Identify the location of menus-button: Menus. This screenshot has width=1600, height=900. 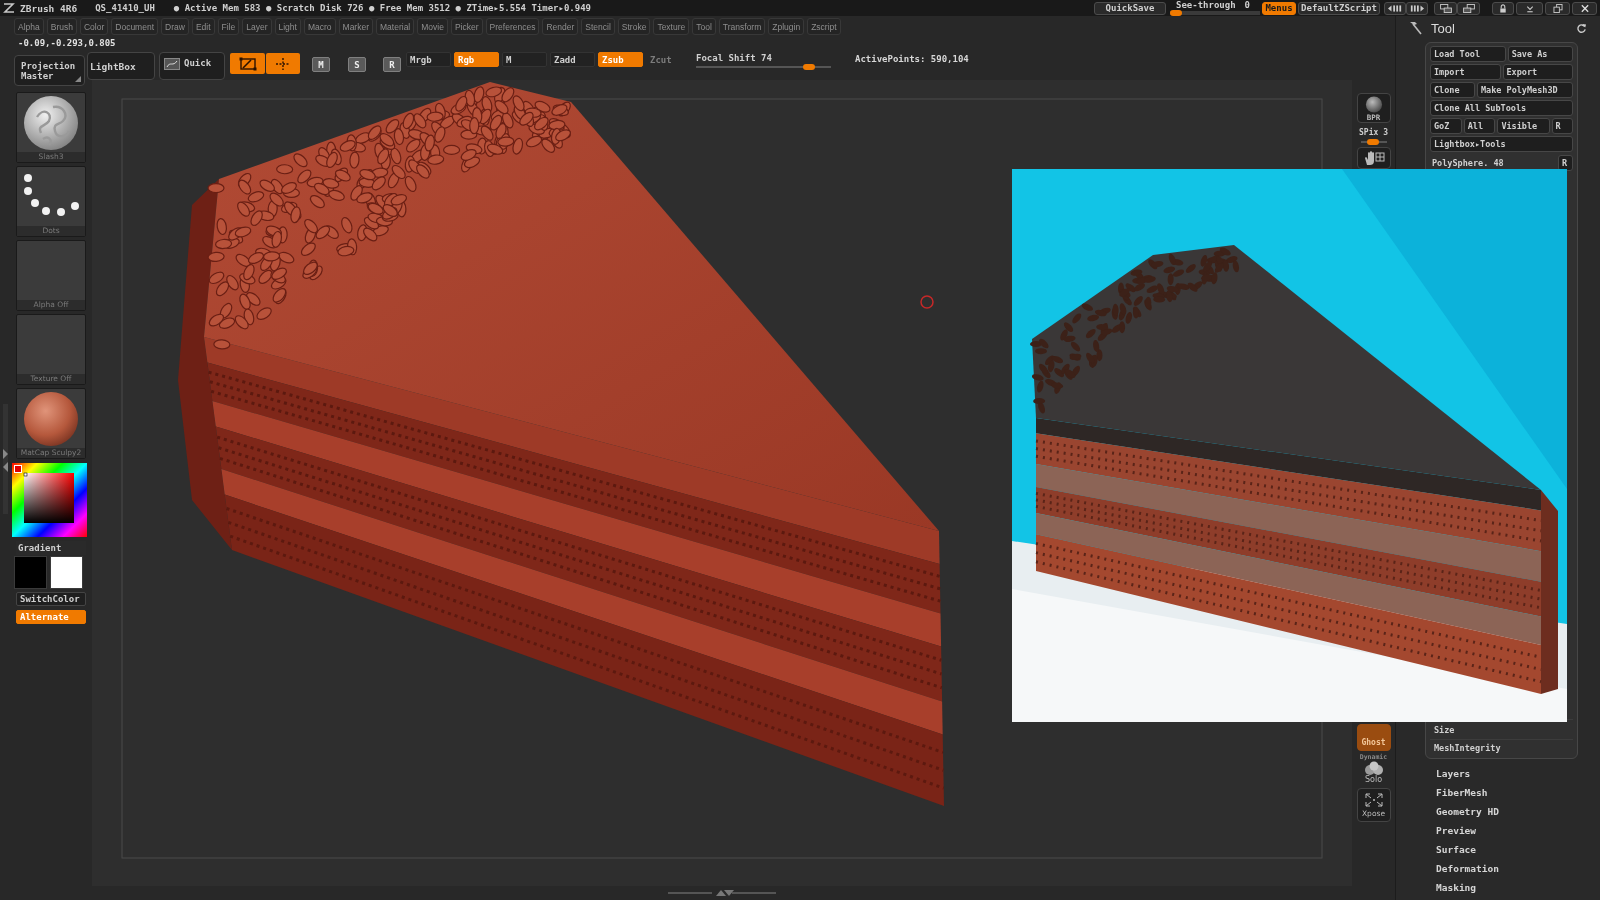
(1279, 8).